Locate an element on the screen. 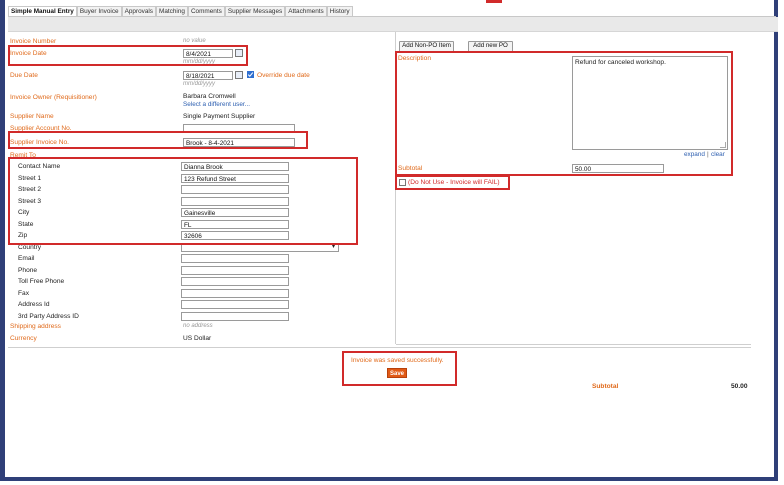  currency-value: US Dollar is located at coordinates (197, 338).